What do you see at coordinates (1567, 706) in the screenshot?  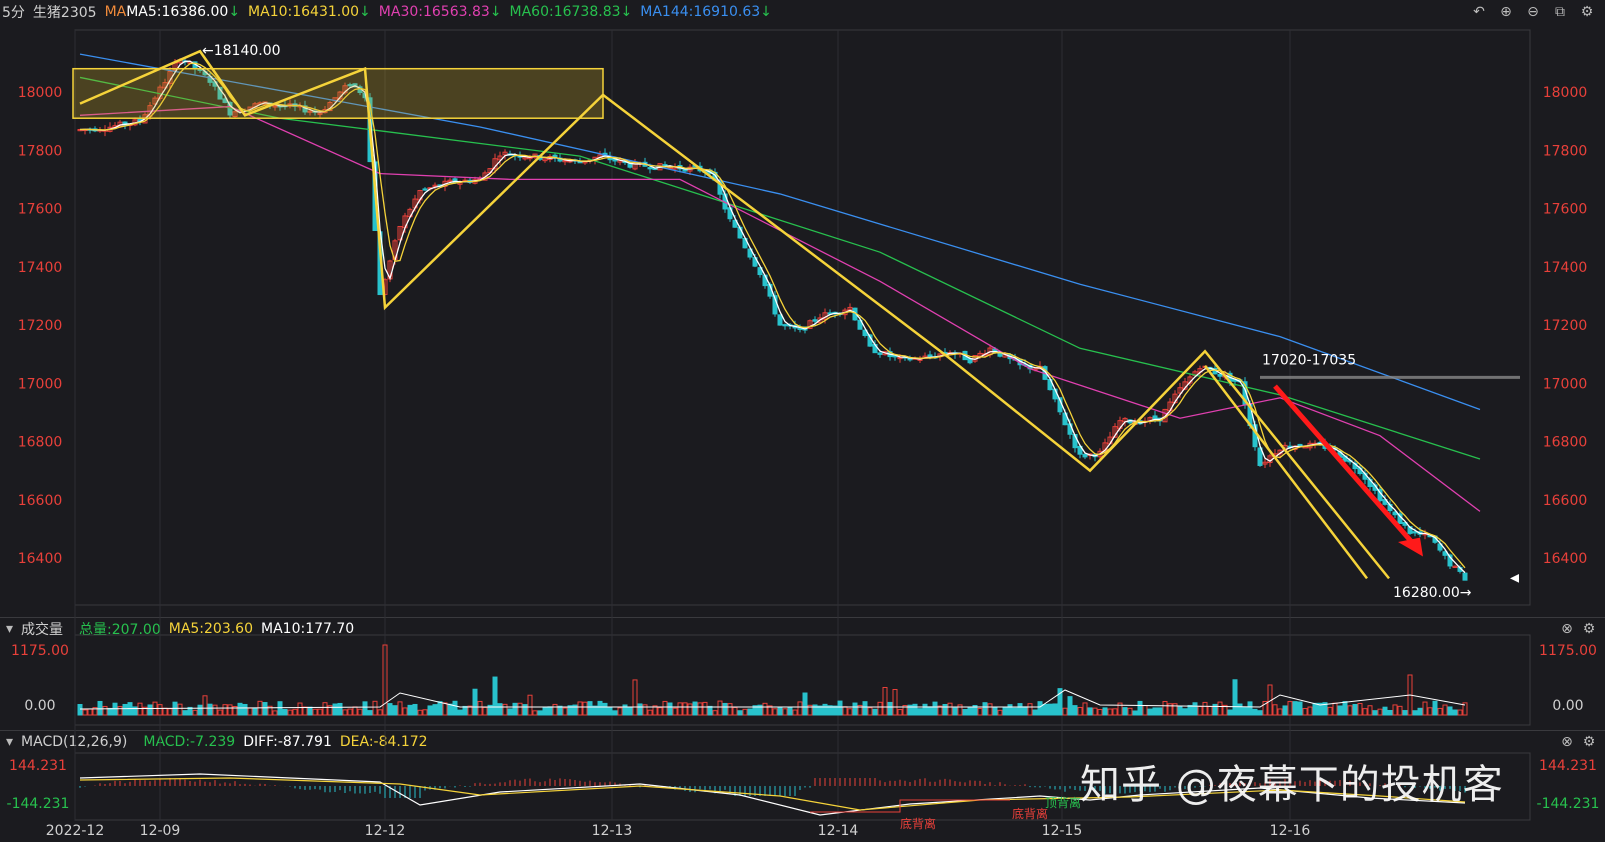 I see `volume-tick-label-right: 0.00` at bounding box center [1567, 706].